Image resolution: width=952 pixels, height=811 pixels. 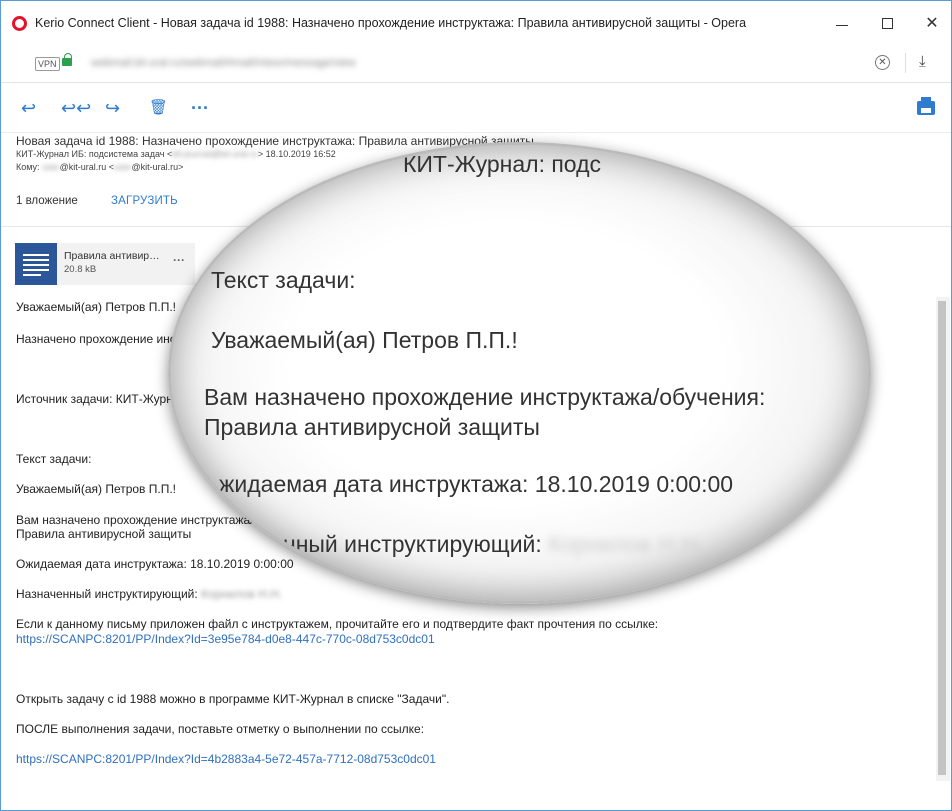 I want to click on download-all-button: ЗАГРУЗИТЬ, so click(x=144, y=201).